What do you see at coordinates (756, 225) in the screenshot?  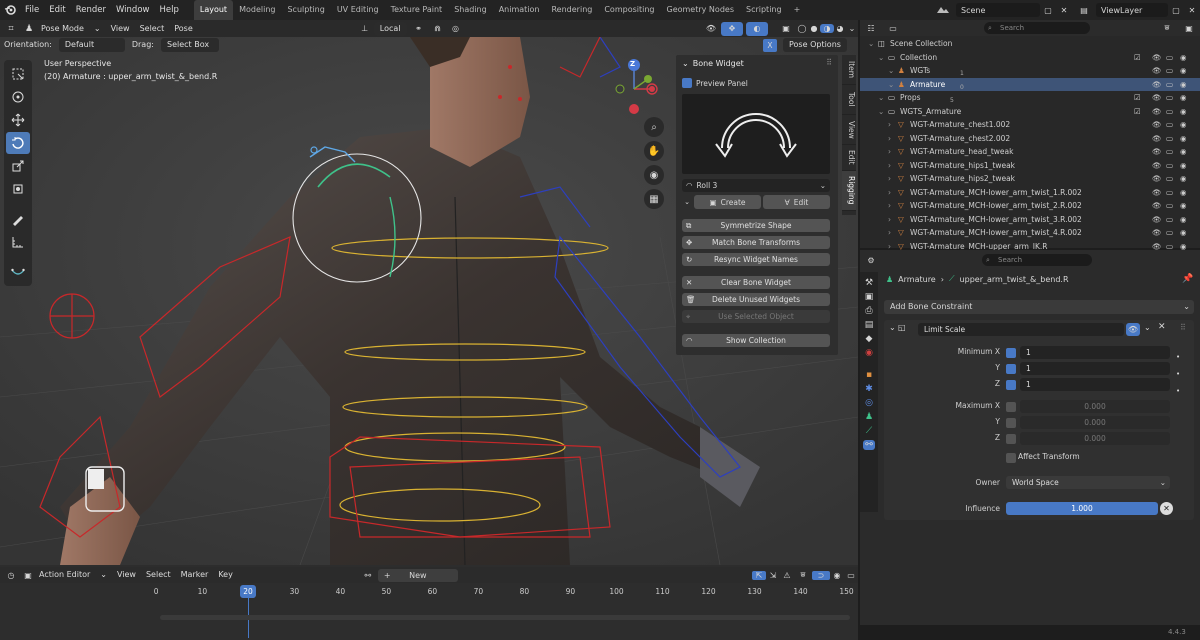 I see `symmetrize-shape-button: ⧉ Symmetrize Shape` at bounding box center [756, 225].